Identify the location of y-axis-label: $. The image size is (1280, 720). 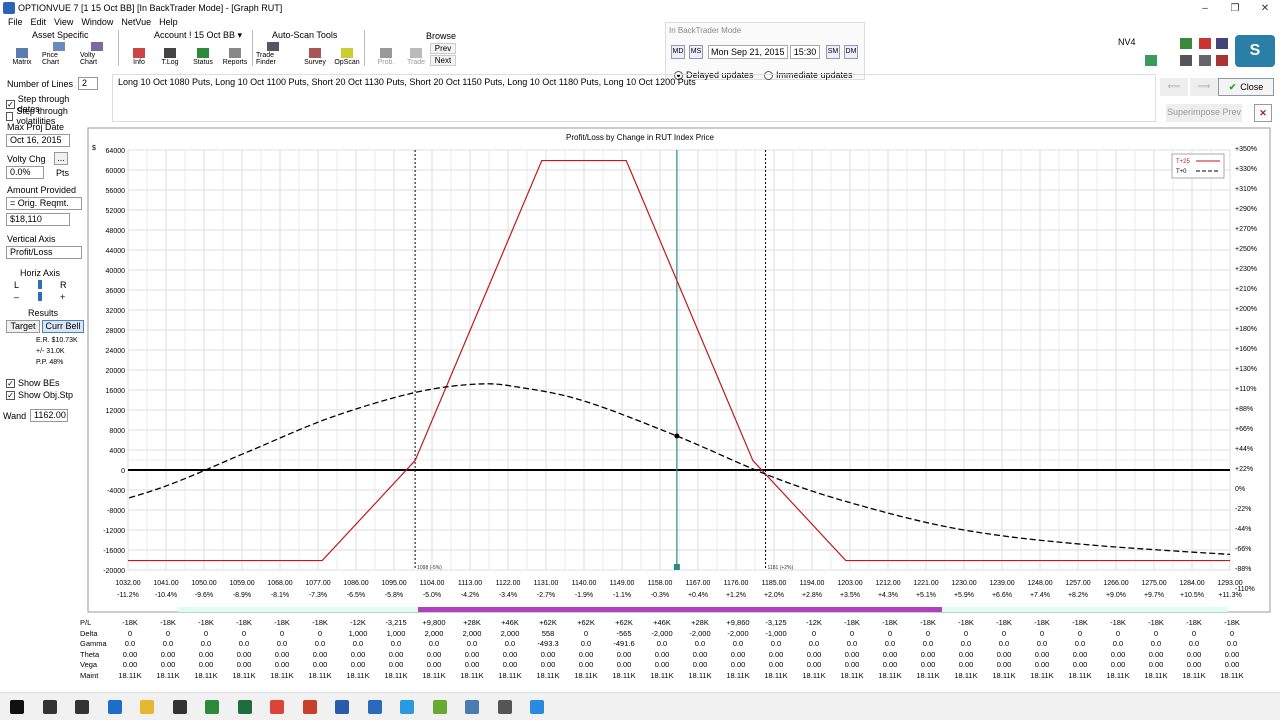
(94, 148).